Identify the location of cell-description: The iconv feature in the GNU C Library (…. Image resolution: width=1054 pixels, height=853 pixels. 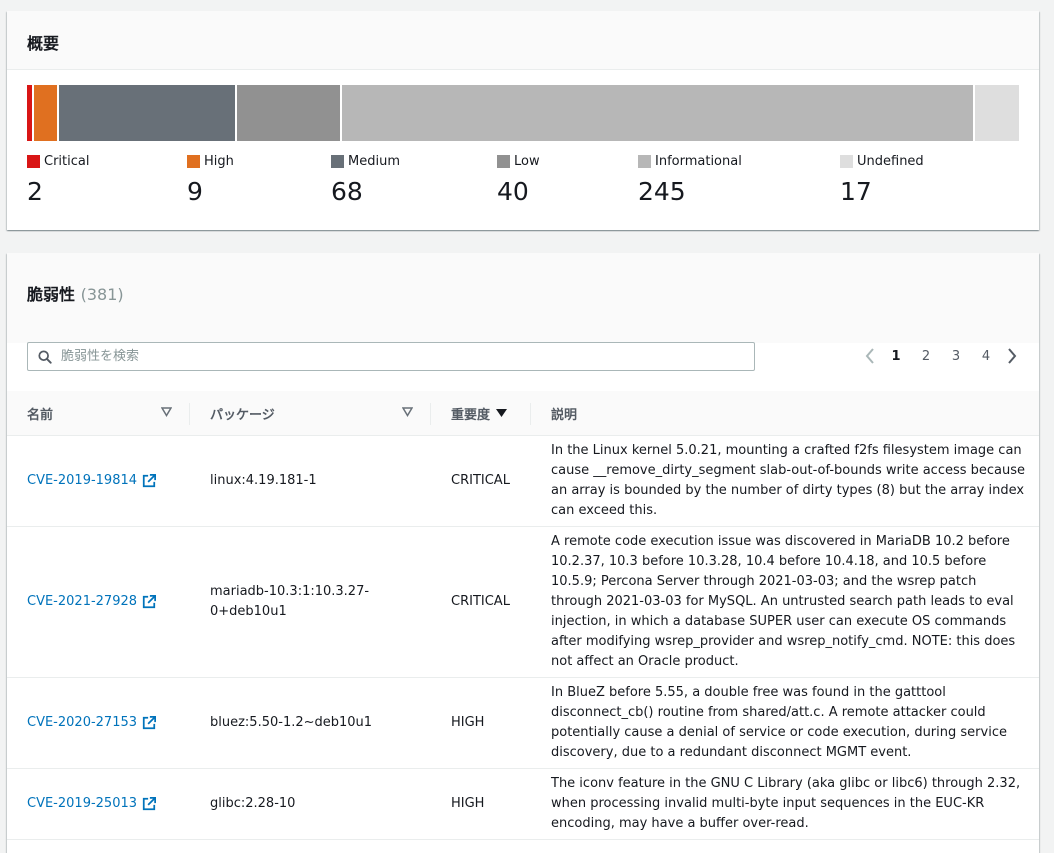
(785, 804).